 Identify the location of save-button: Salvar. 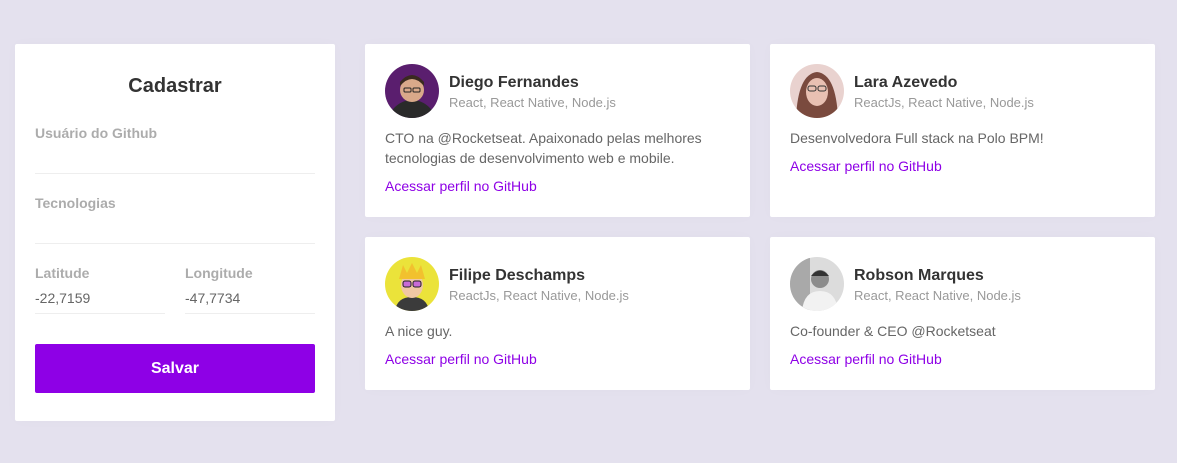
(175, 368).